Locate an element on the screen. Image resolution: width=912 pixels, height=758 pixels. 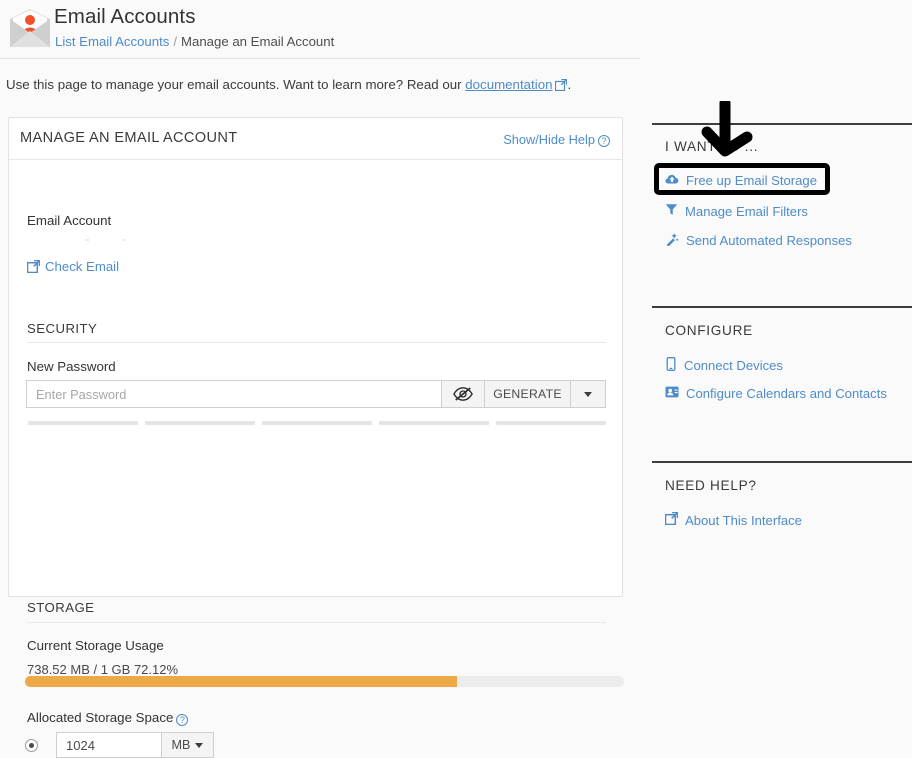
allocated-storage-row: MB is located at coordinates (119, 745).